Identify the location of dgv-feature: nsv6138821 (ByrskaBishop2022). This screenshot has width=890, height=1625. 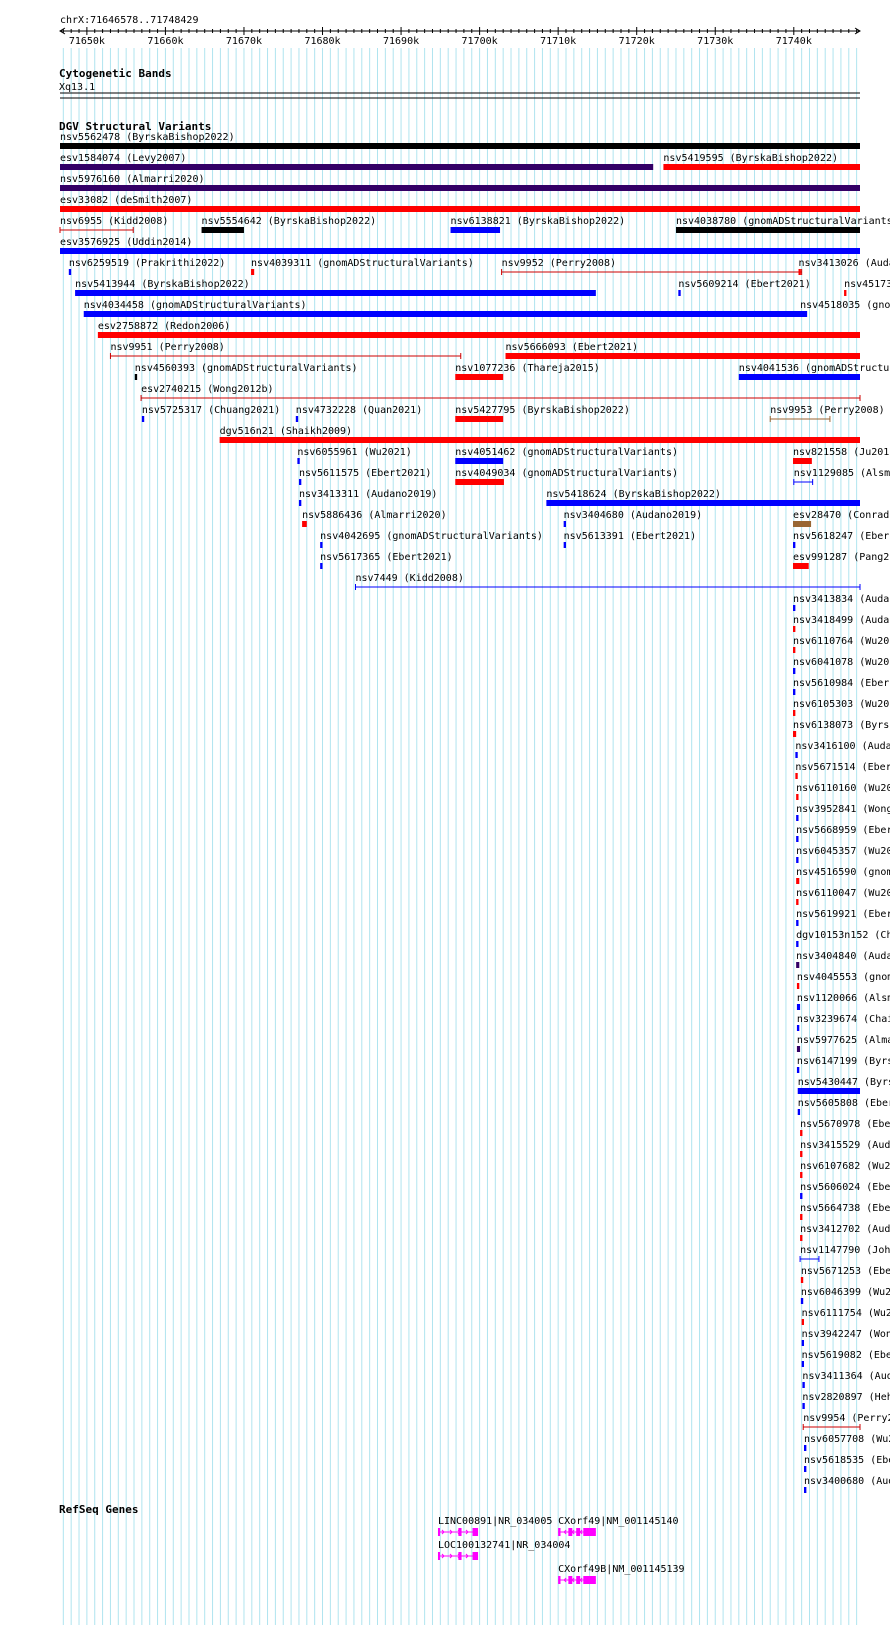
(538, 224).